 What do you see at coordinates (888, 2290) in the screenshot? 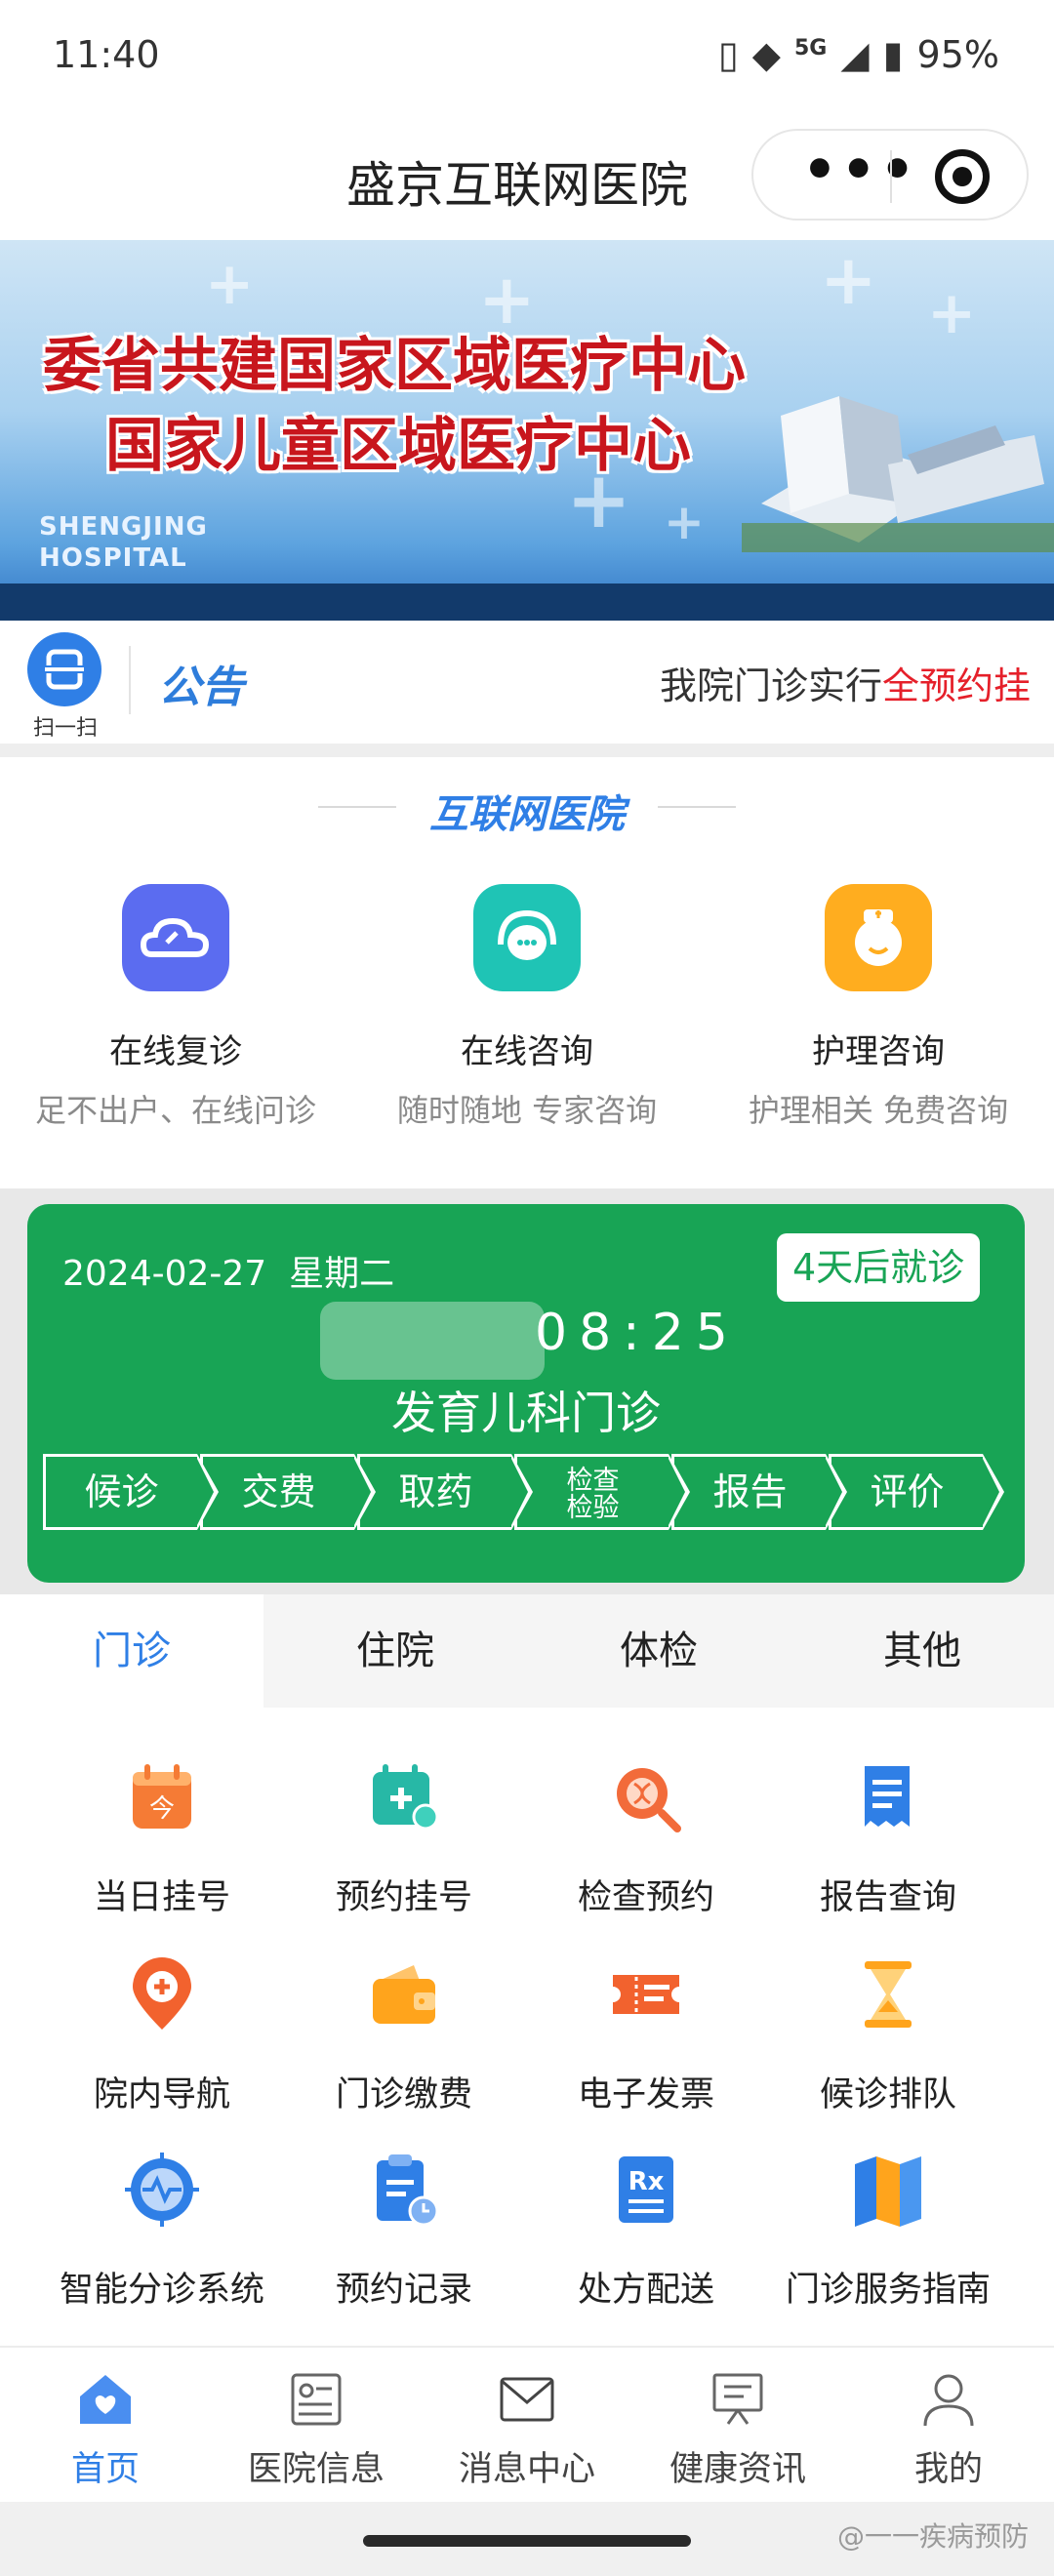
I see `service-label: 门诊服务指南` at bounding box center [888, 2290].